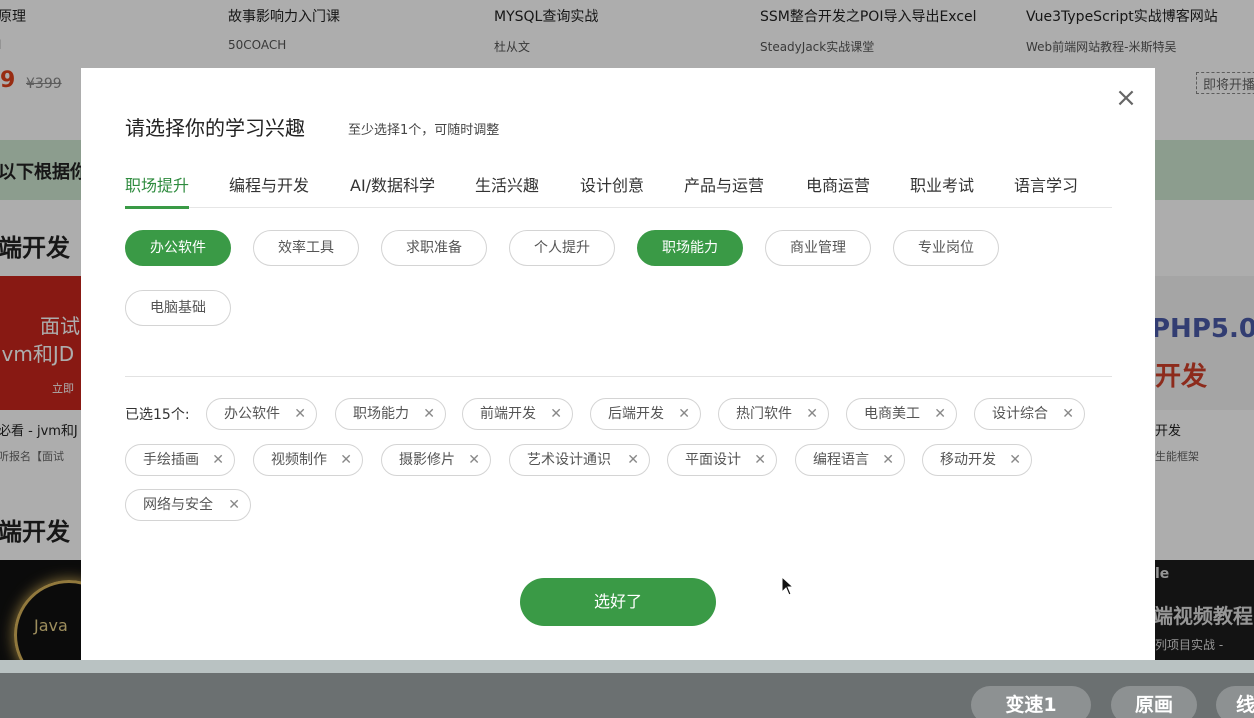 The image size is (1254, 718). What do you see at coordinates (569, 460) in the screenshot?
I see `selected-tag-label: 艺术设计通识` at bounding box center [569, 460].